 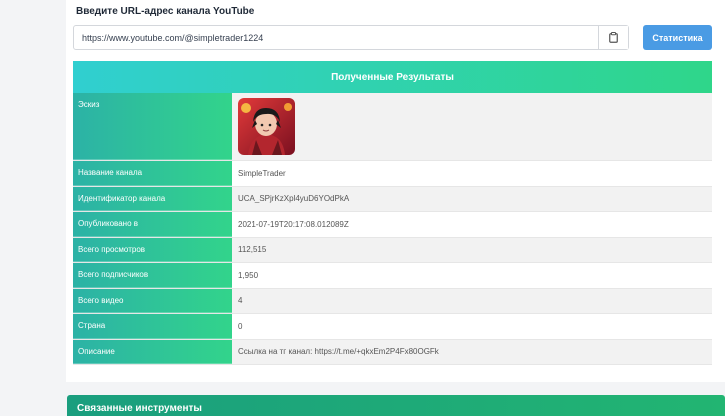 What do you see at coordinates (152, 300) in the screenshot?
I see `row-label: Всего видео` at bounding box center [152, 300].